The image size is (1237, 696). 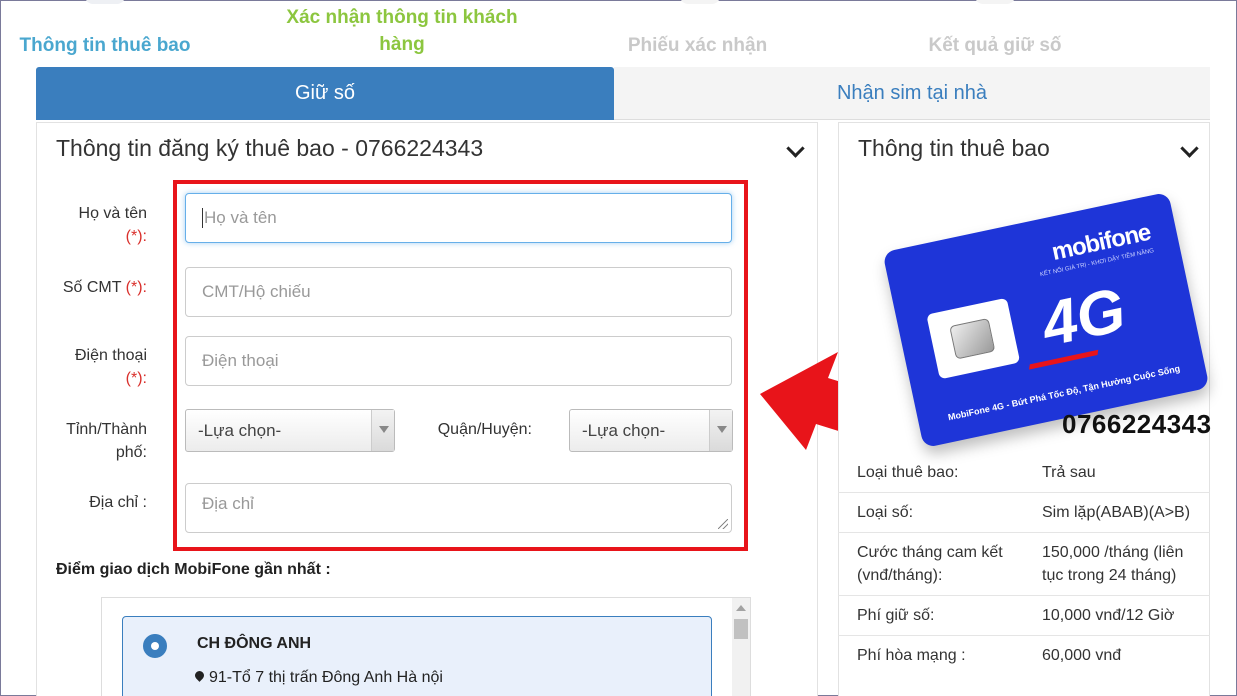 What do you see at coordinates (1108, 615) in the screenshot?
I see `row-value: 10,000 vnđ/12 Giờ` at bounding box center [1108, 615].